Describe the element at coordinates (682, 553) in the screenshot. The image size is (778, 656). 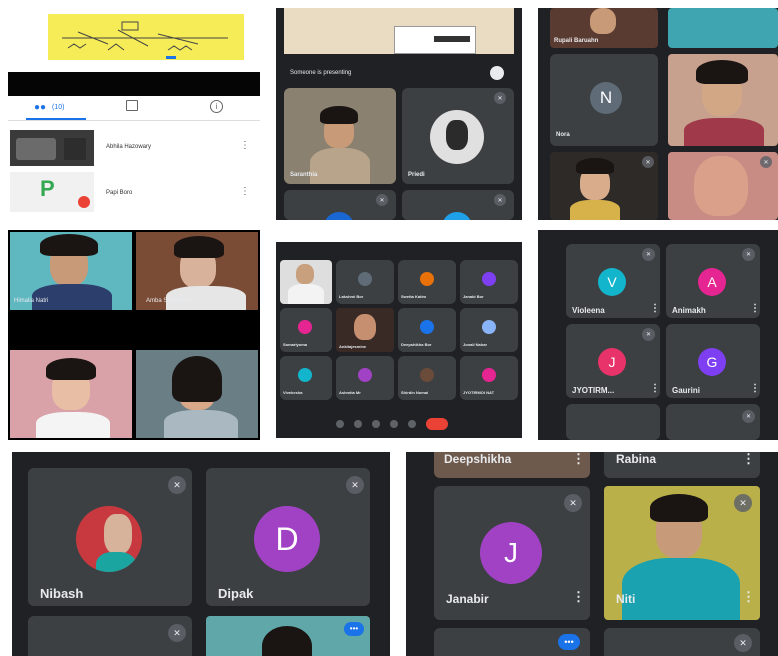
I see `video-tile: ✕ Niti ⋮` at that location.